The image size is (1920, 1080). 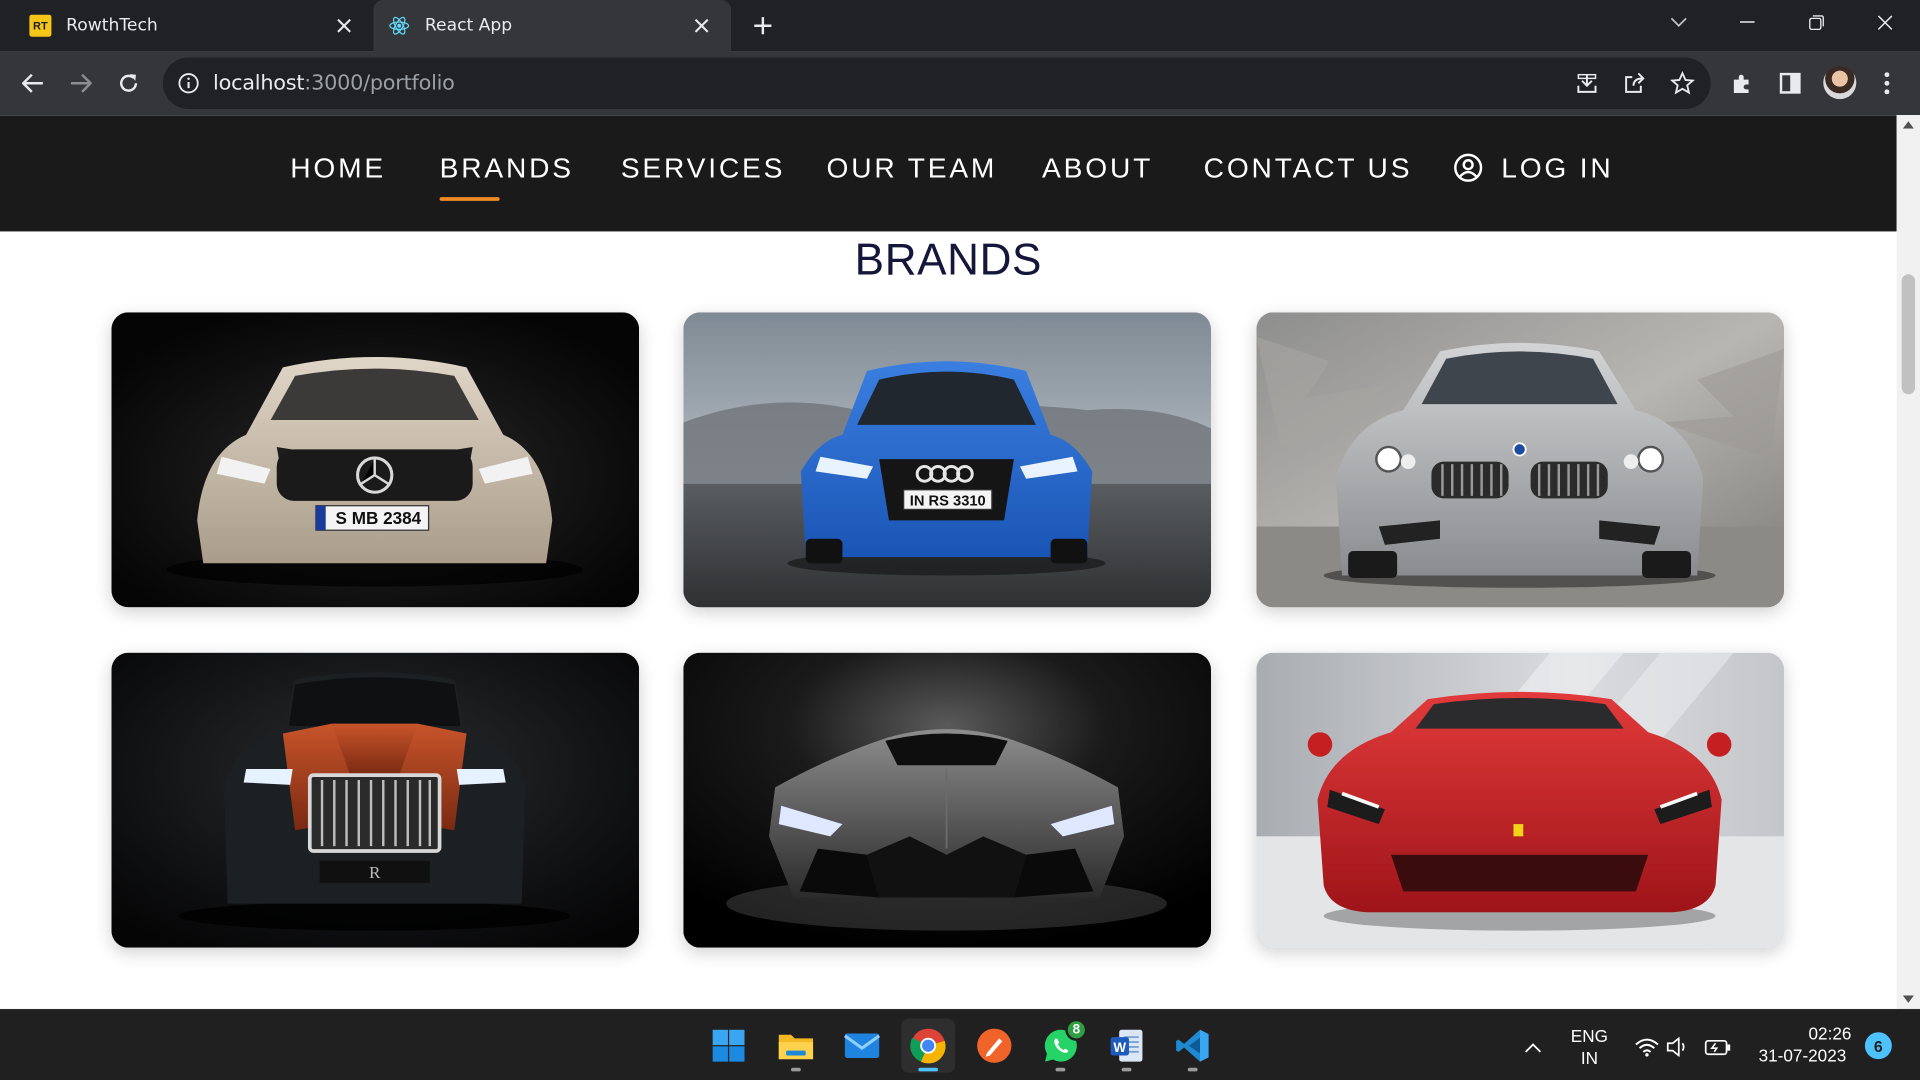 I want to click on active-nav-indicator, so click(x=469, y=199).